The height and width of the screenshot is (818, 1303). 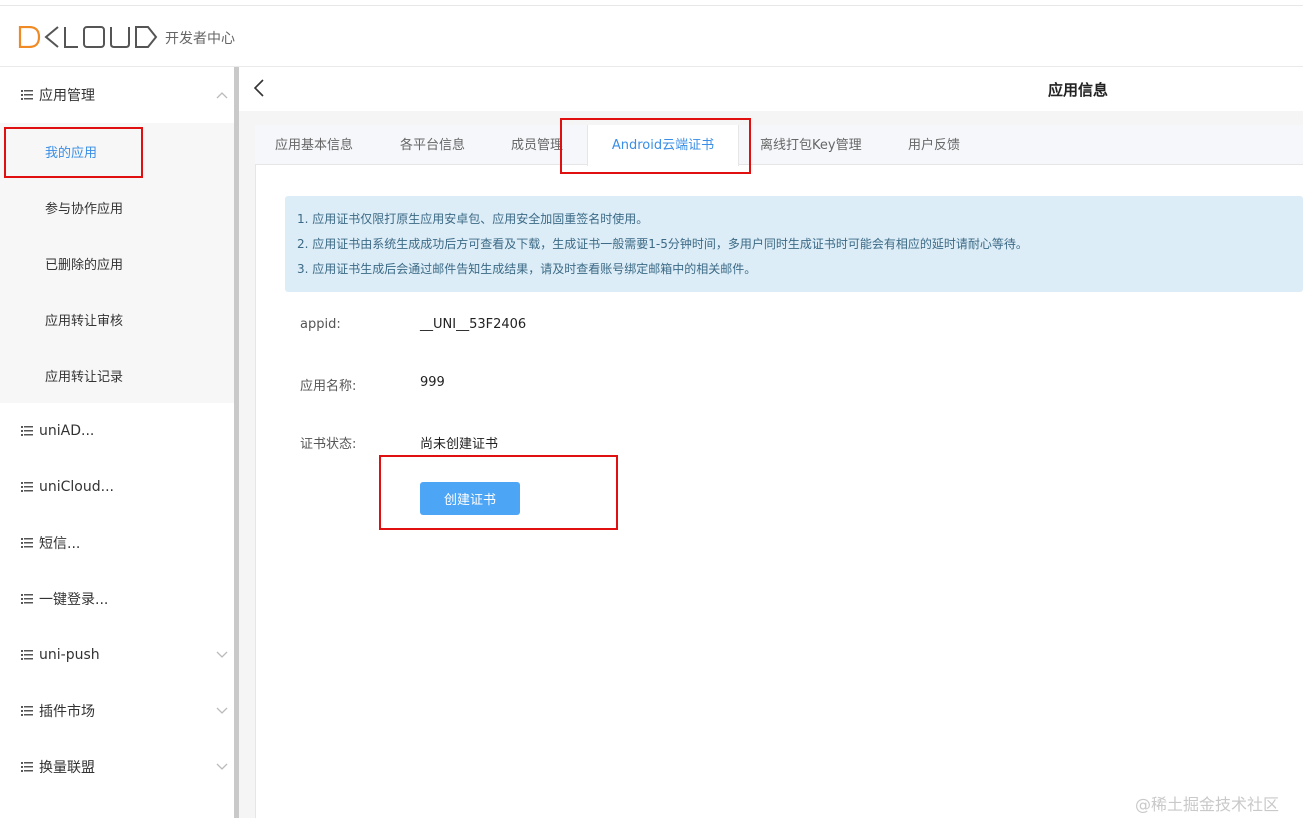 What do you see at coordinates (118, 319) in the screenshot?
I see `sidebar-item-transfer-review: 应用转让审核` at bounding box center [118, 319].